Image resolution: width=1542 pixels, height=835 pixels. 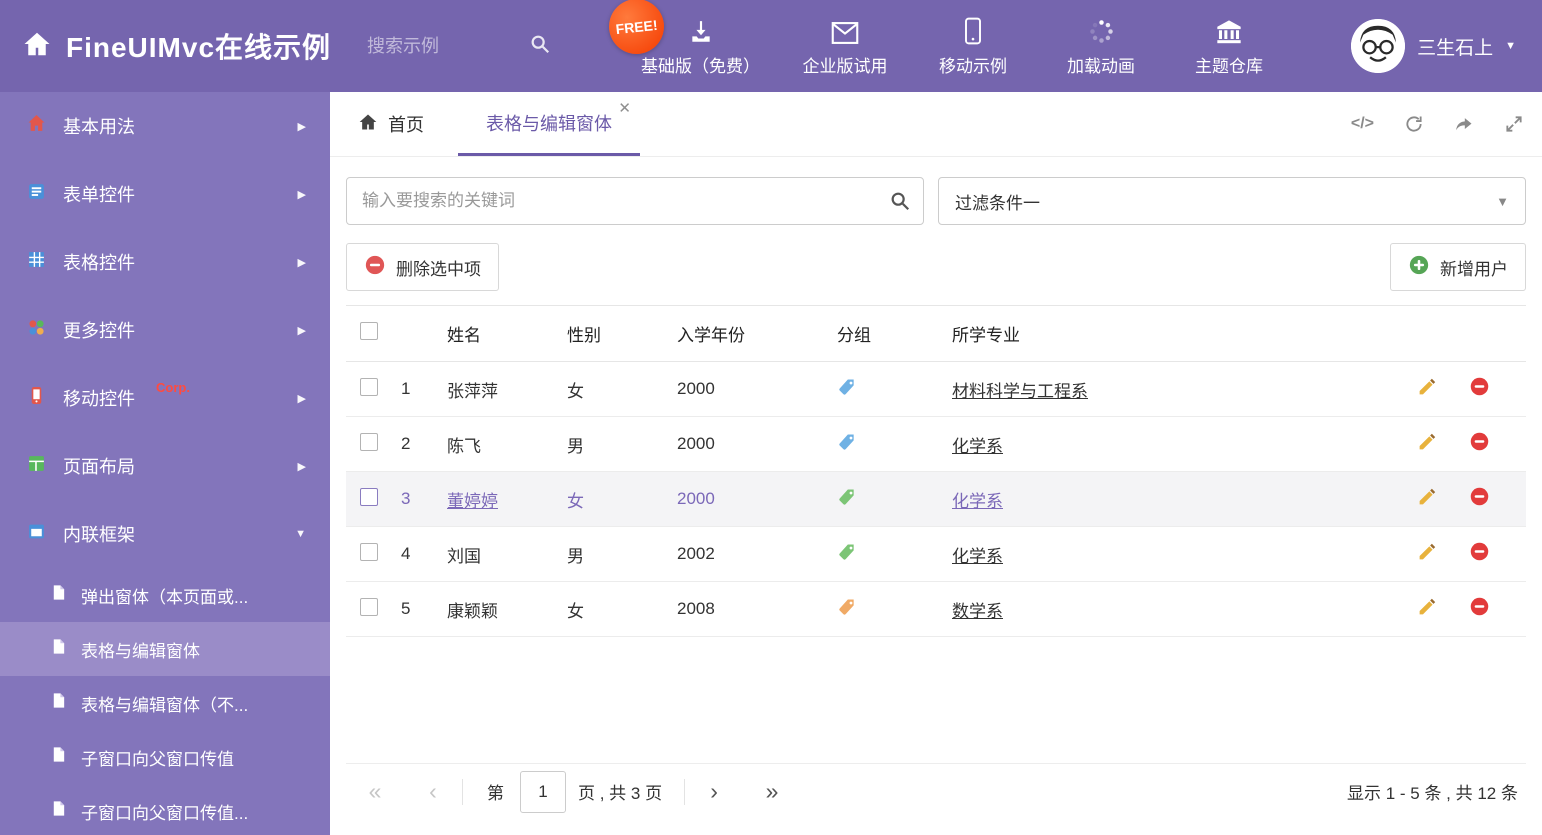 What do you see at coordinates (936, 609) in the screenshot?
I see `table-row: 5 康颖颖 女 2008 数学系` at bounding box center [936, 609].